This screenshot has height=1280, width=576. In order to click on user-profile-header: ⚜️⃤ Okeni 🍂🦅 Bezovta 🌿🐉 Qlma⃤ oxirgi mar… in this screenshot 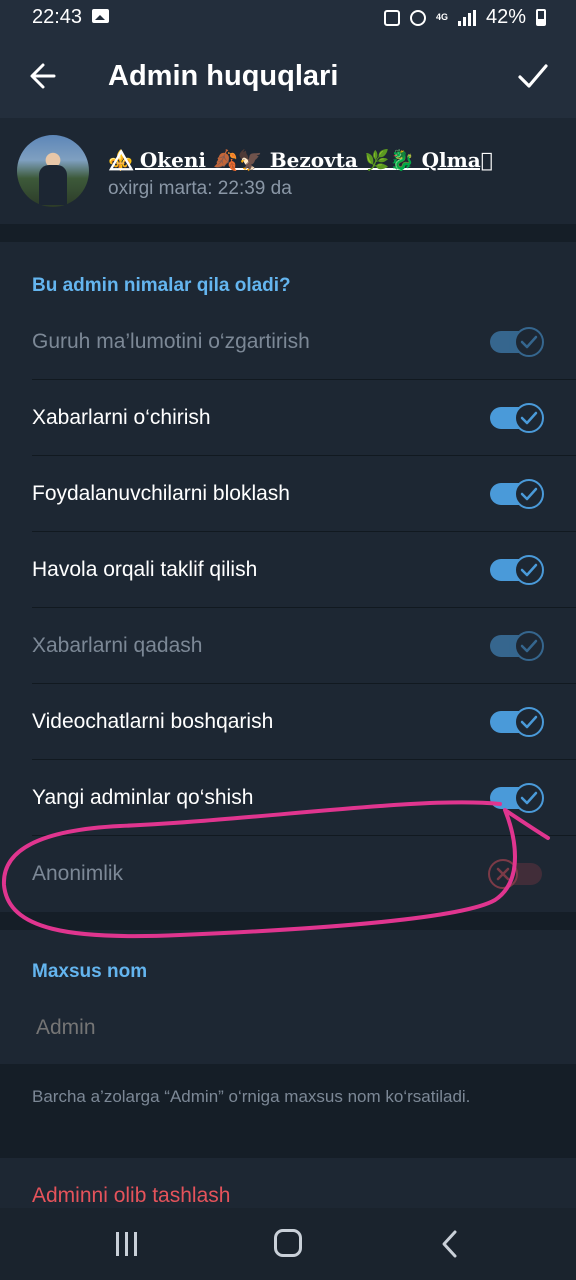, I will do `click(288, 171)`.